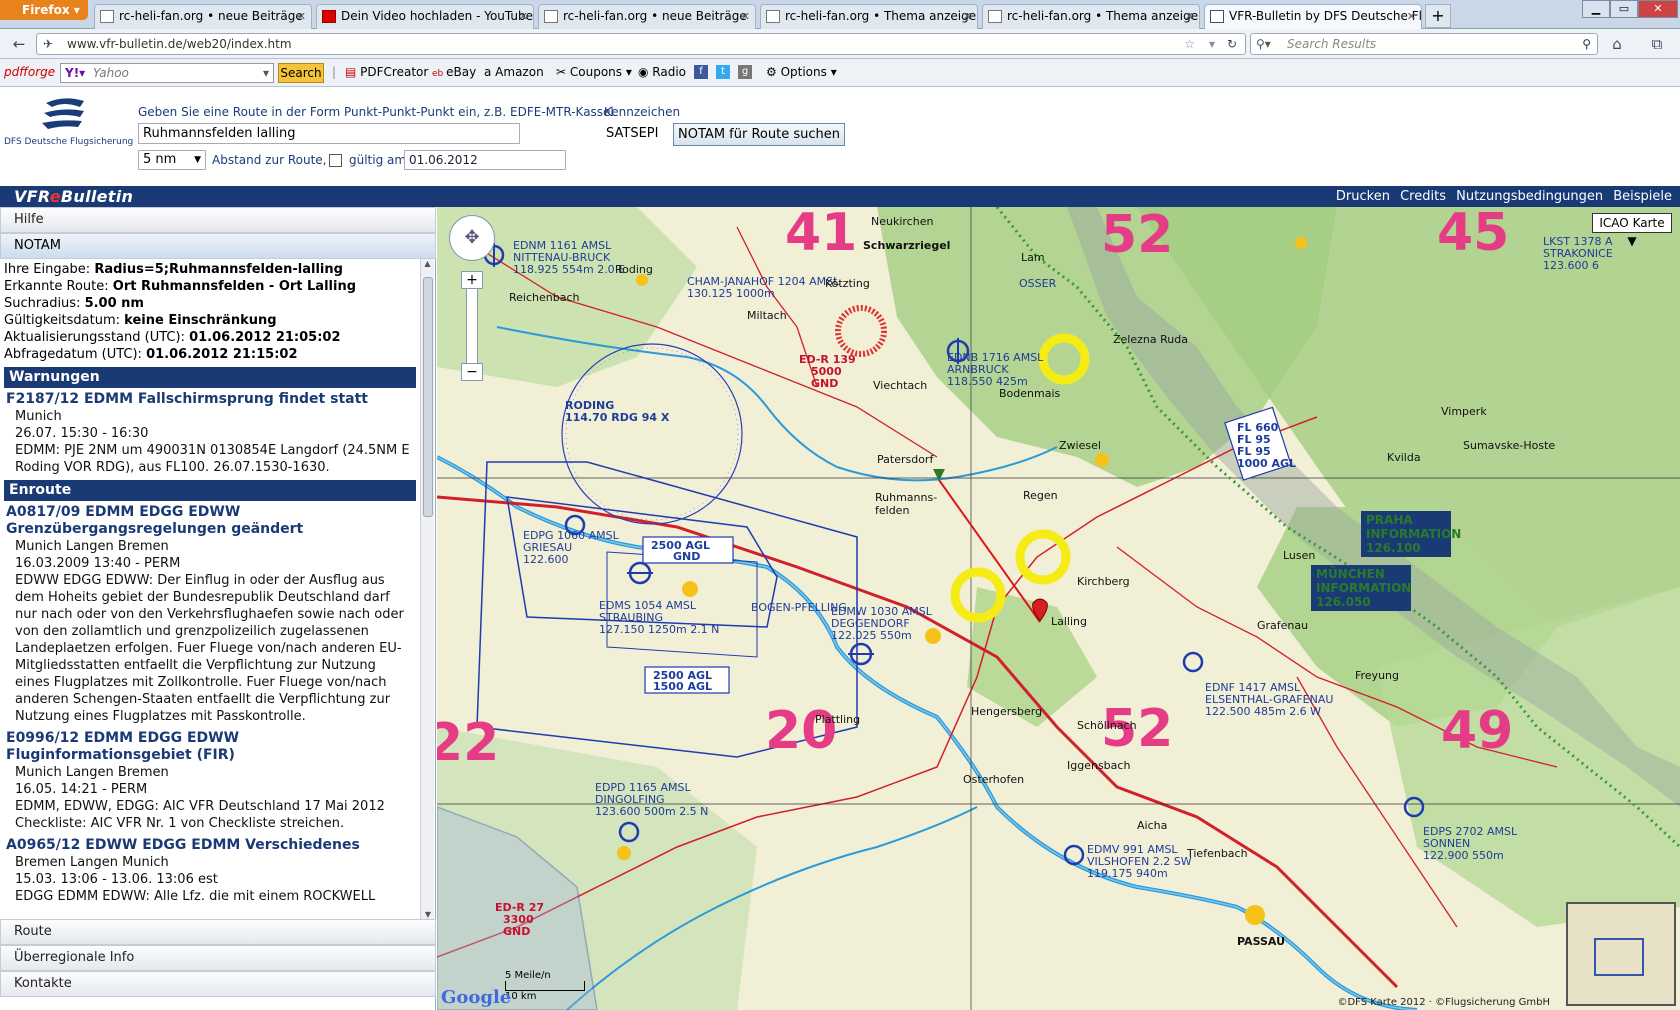  What do you see at coordinates (1624, 9) in the screenshot?
I see `maximize-button: ▭` at bounding box center [1624, 9].